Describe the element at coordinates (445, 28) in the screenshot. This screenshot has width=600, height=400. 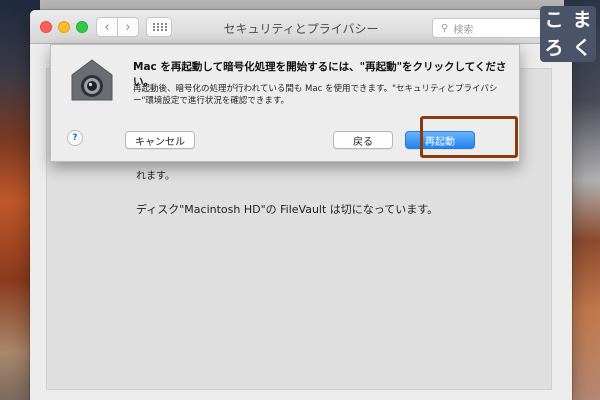
I see `search-icon: ⚲` at that location.